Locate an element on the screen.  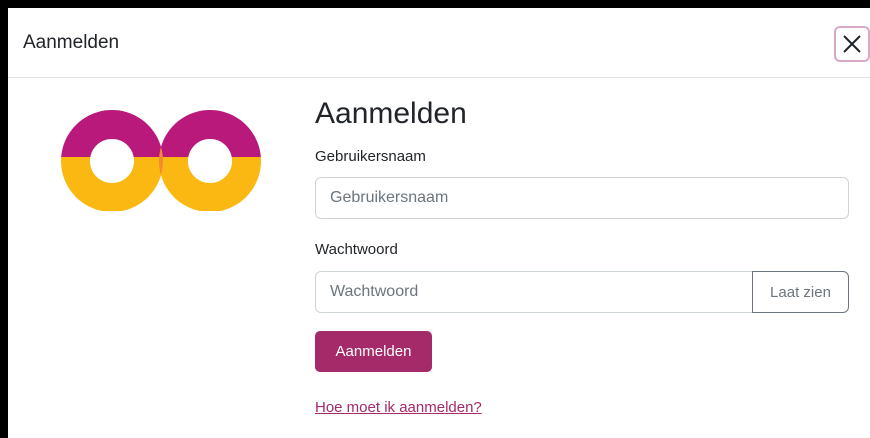
close-icon is located at coordinates (852, 44).